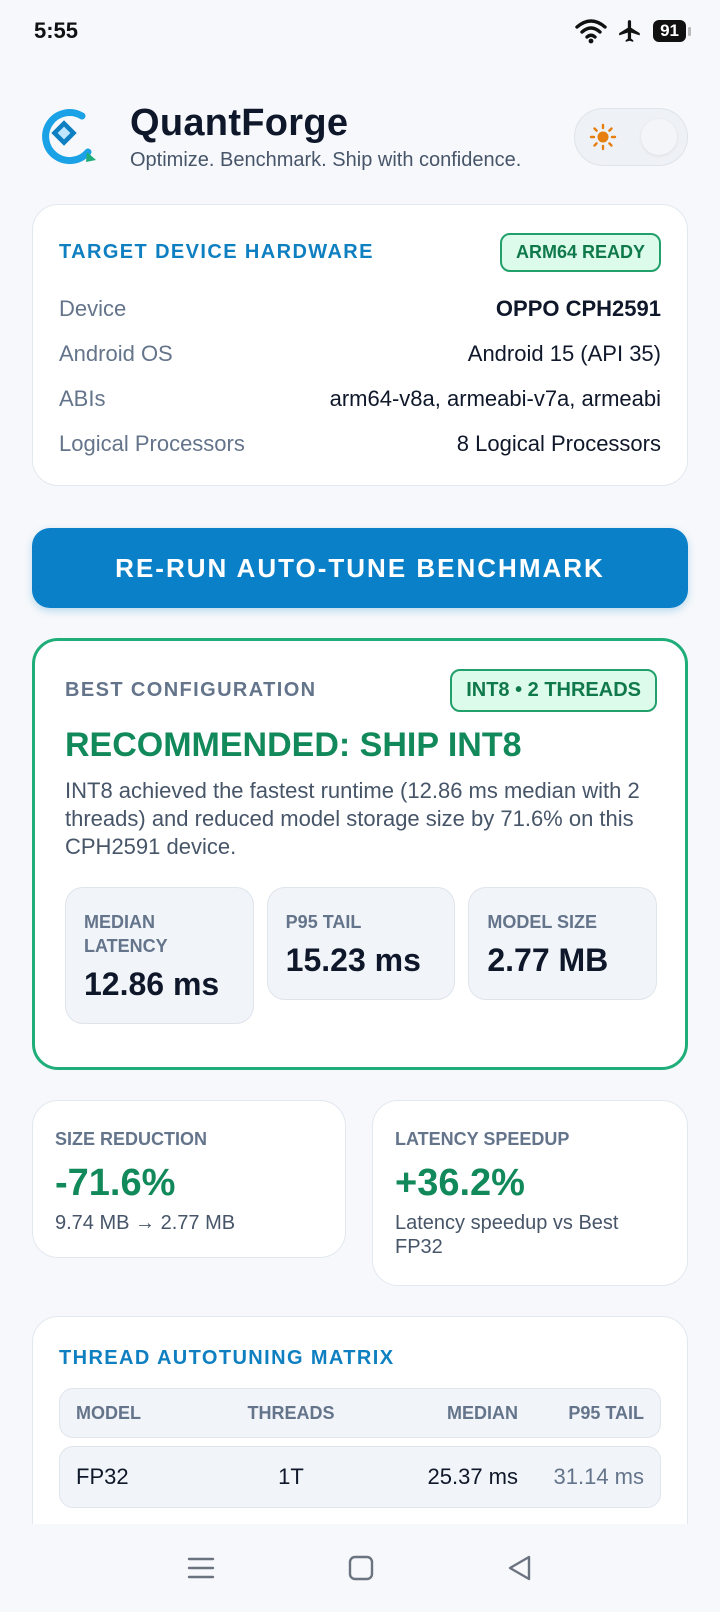 This screenshot has height=1612, width=720. What do you see at coordinates (672, 31) in the screenshot?
I see `battery-icon: 91` at bounding box center [672, 31].